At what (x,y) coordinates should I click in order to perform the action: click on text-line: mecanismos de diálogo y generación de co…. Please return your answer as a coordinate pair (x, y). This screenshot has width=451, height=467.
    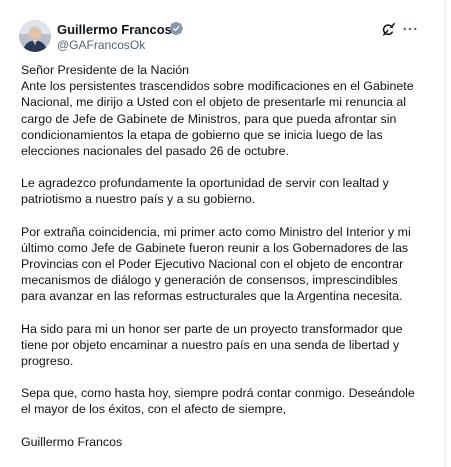
    Looking at the image, I should click on (209, 280).